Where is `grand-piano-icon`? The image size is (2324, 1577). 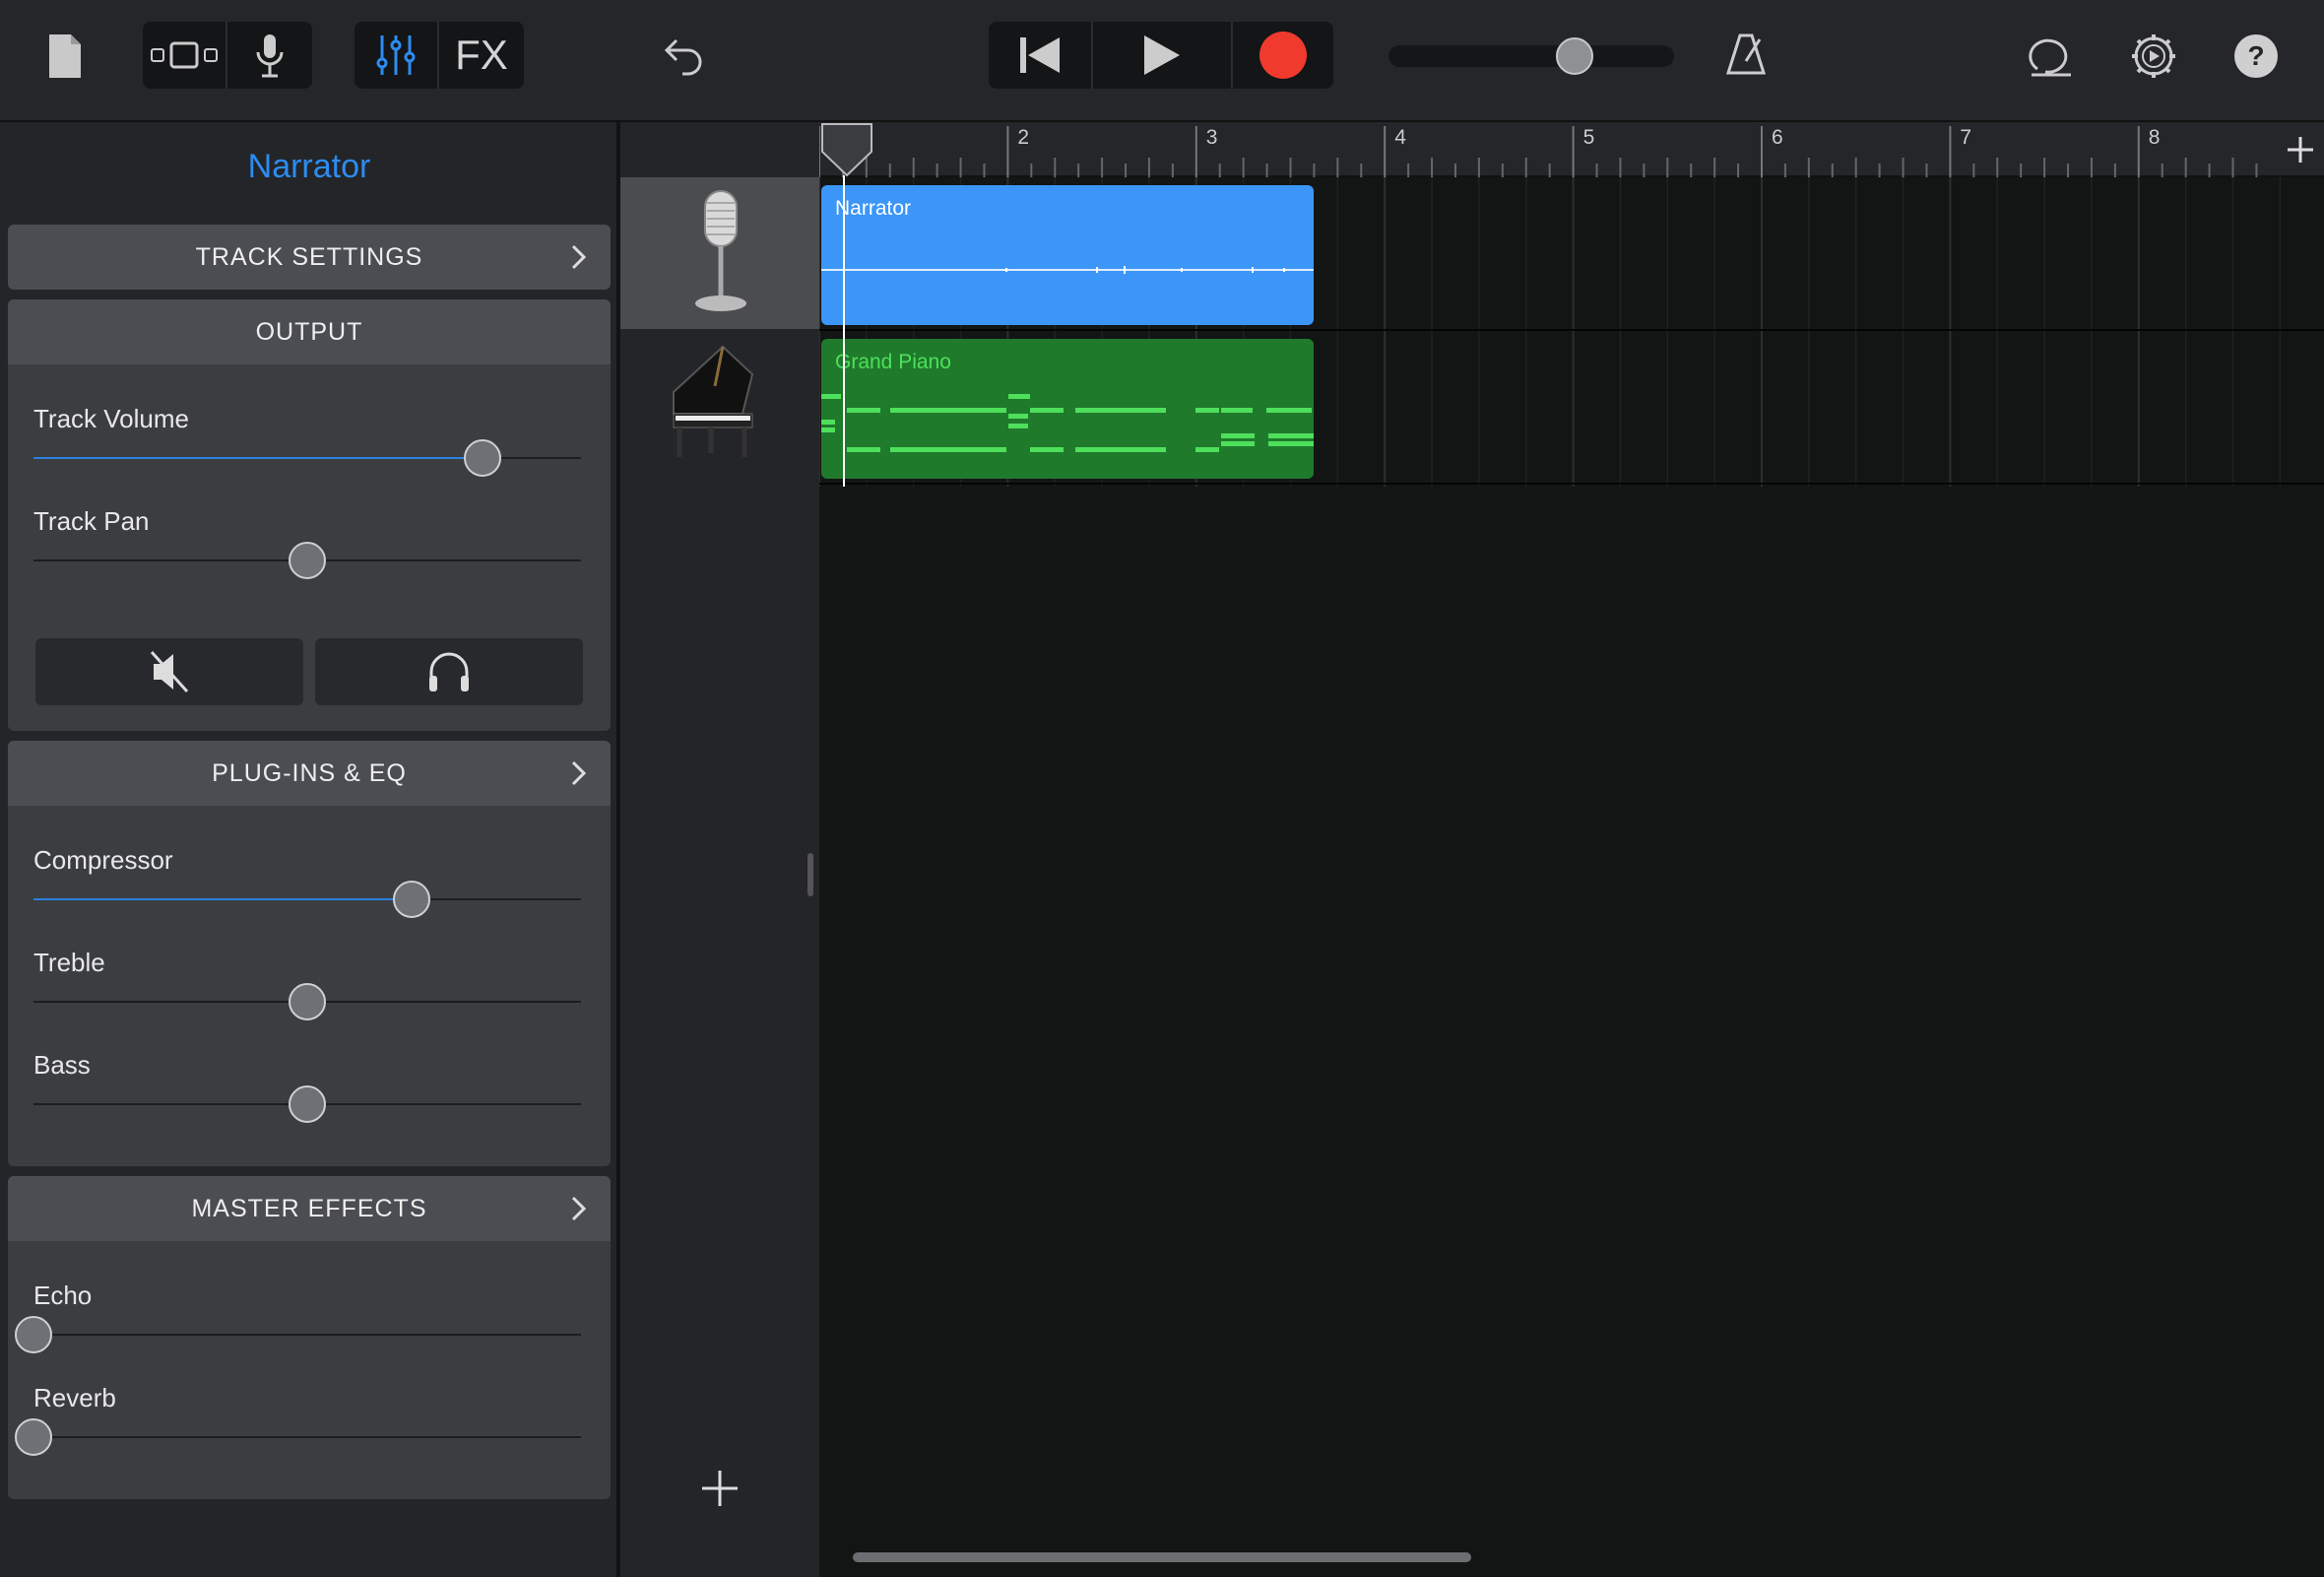 grand-piano-icon is located at coordinates (713, 401).